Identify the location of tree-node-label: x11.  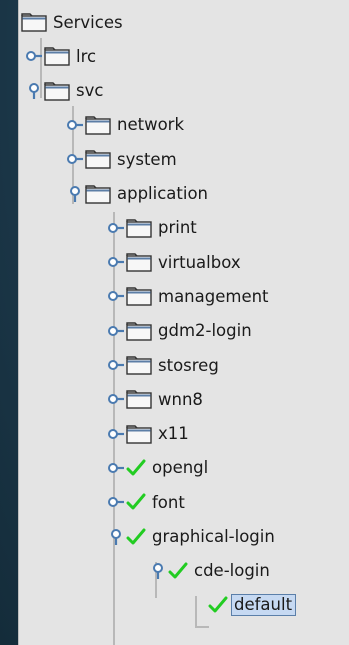
(173, 434).